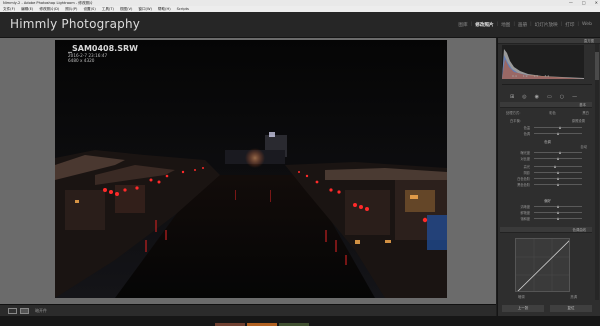 This screenshot has height=326, width=600. Describe the element at coordinates (546, 105) in the screenshot. I see `basic-header: 基本` at that location.